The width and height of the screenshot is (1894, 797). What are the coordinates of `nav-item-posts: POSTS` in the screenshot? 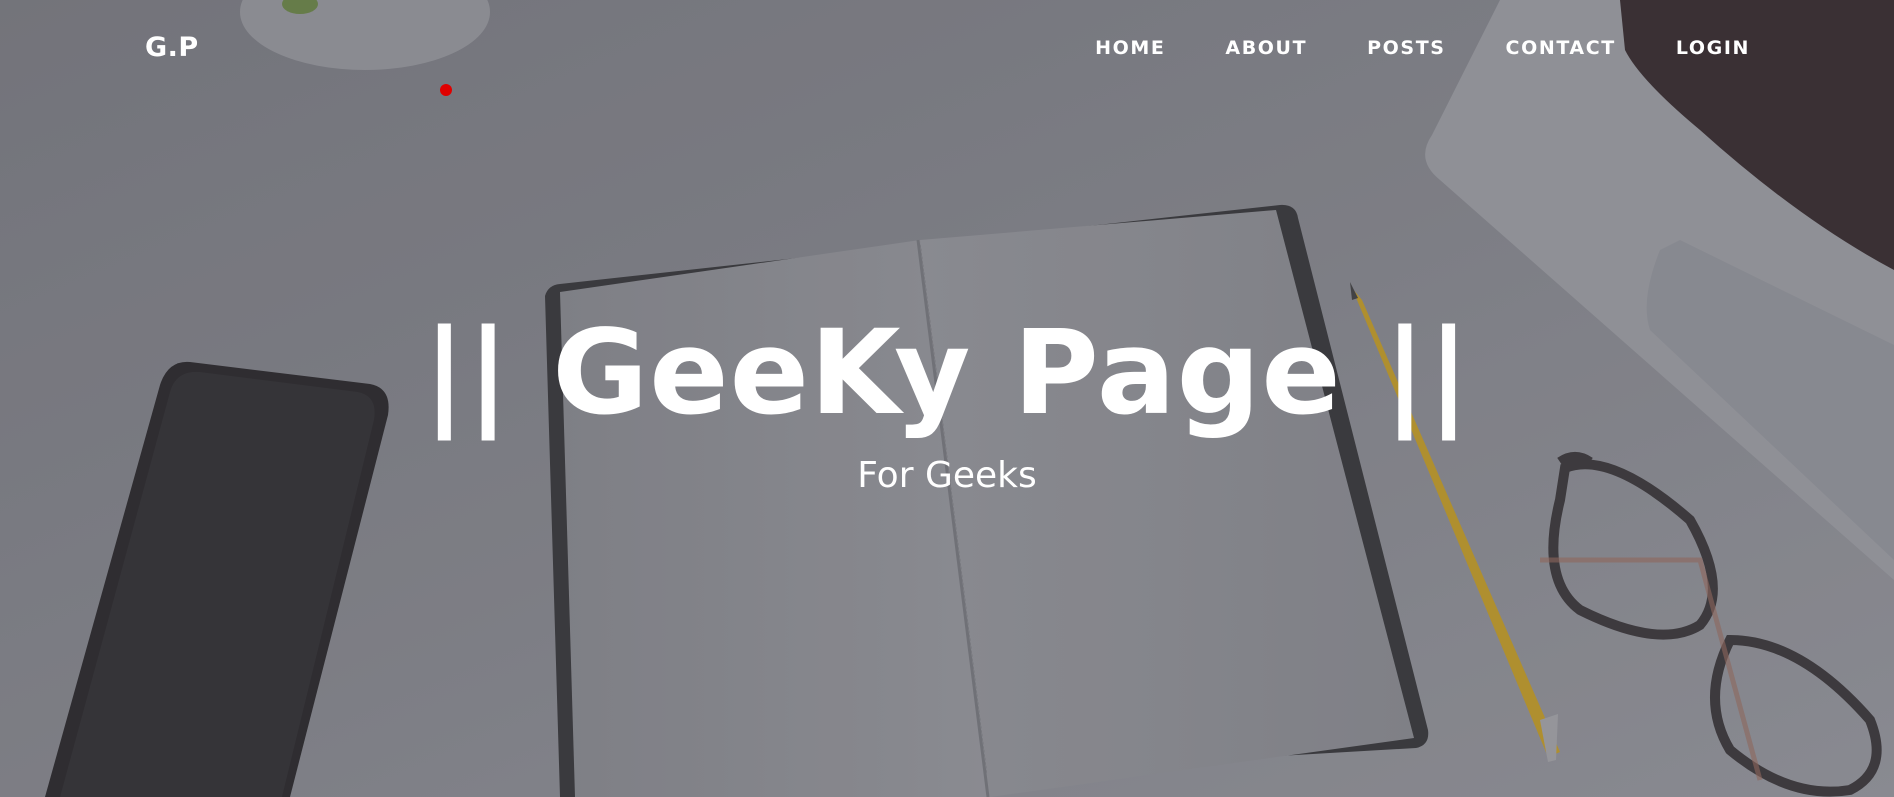 It's located at (1376, 48).